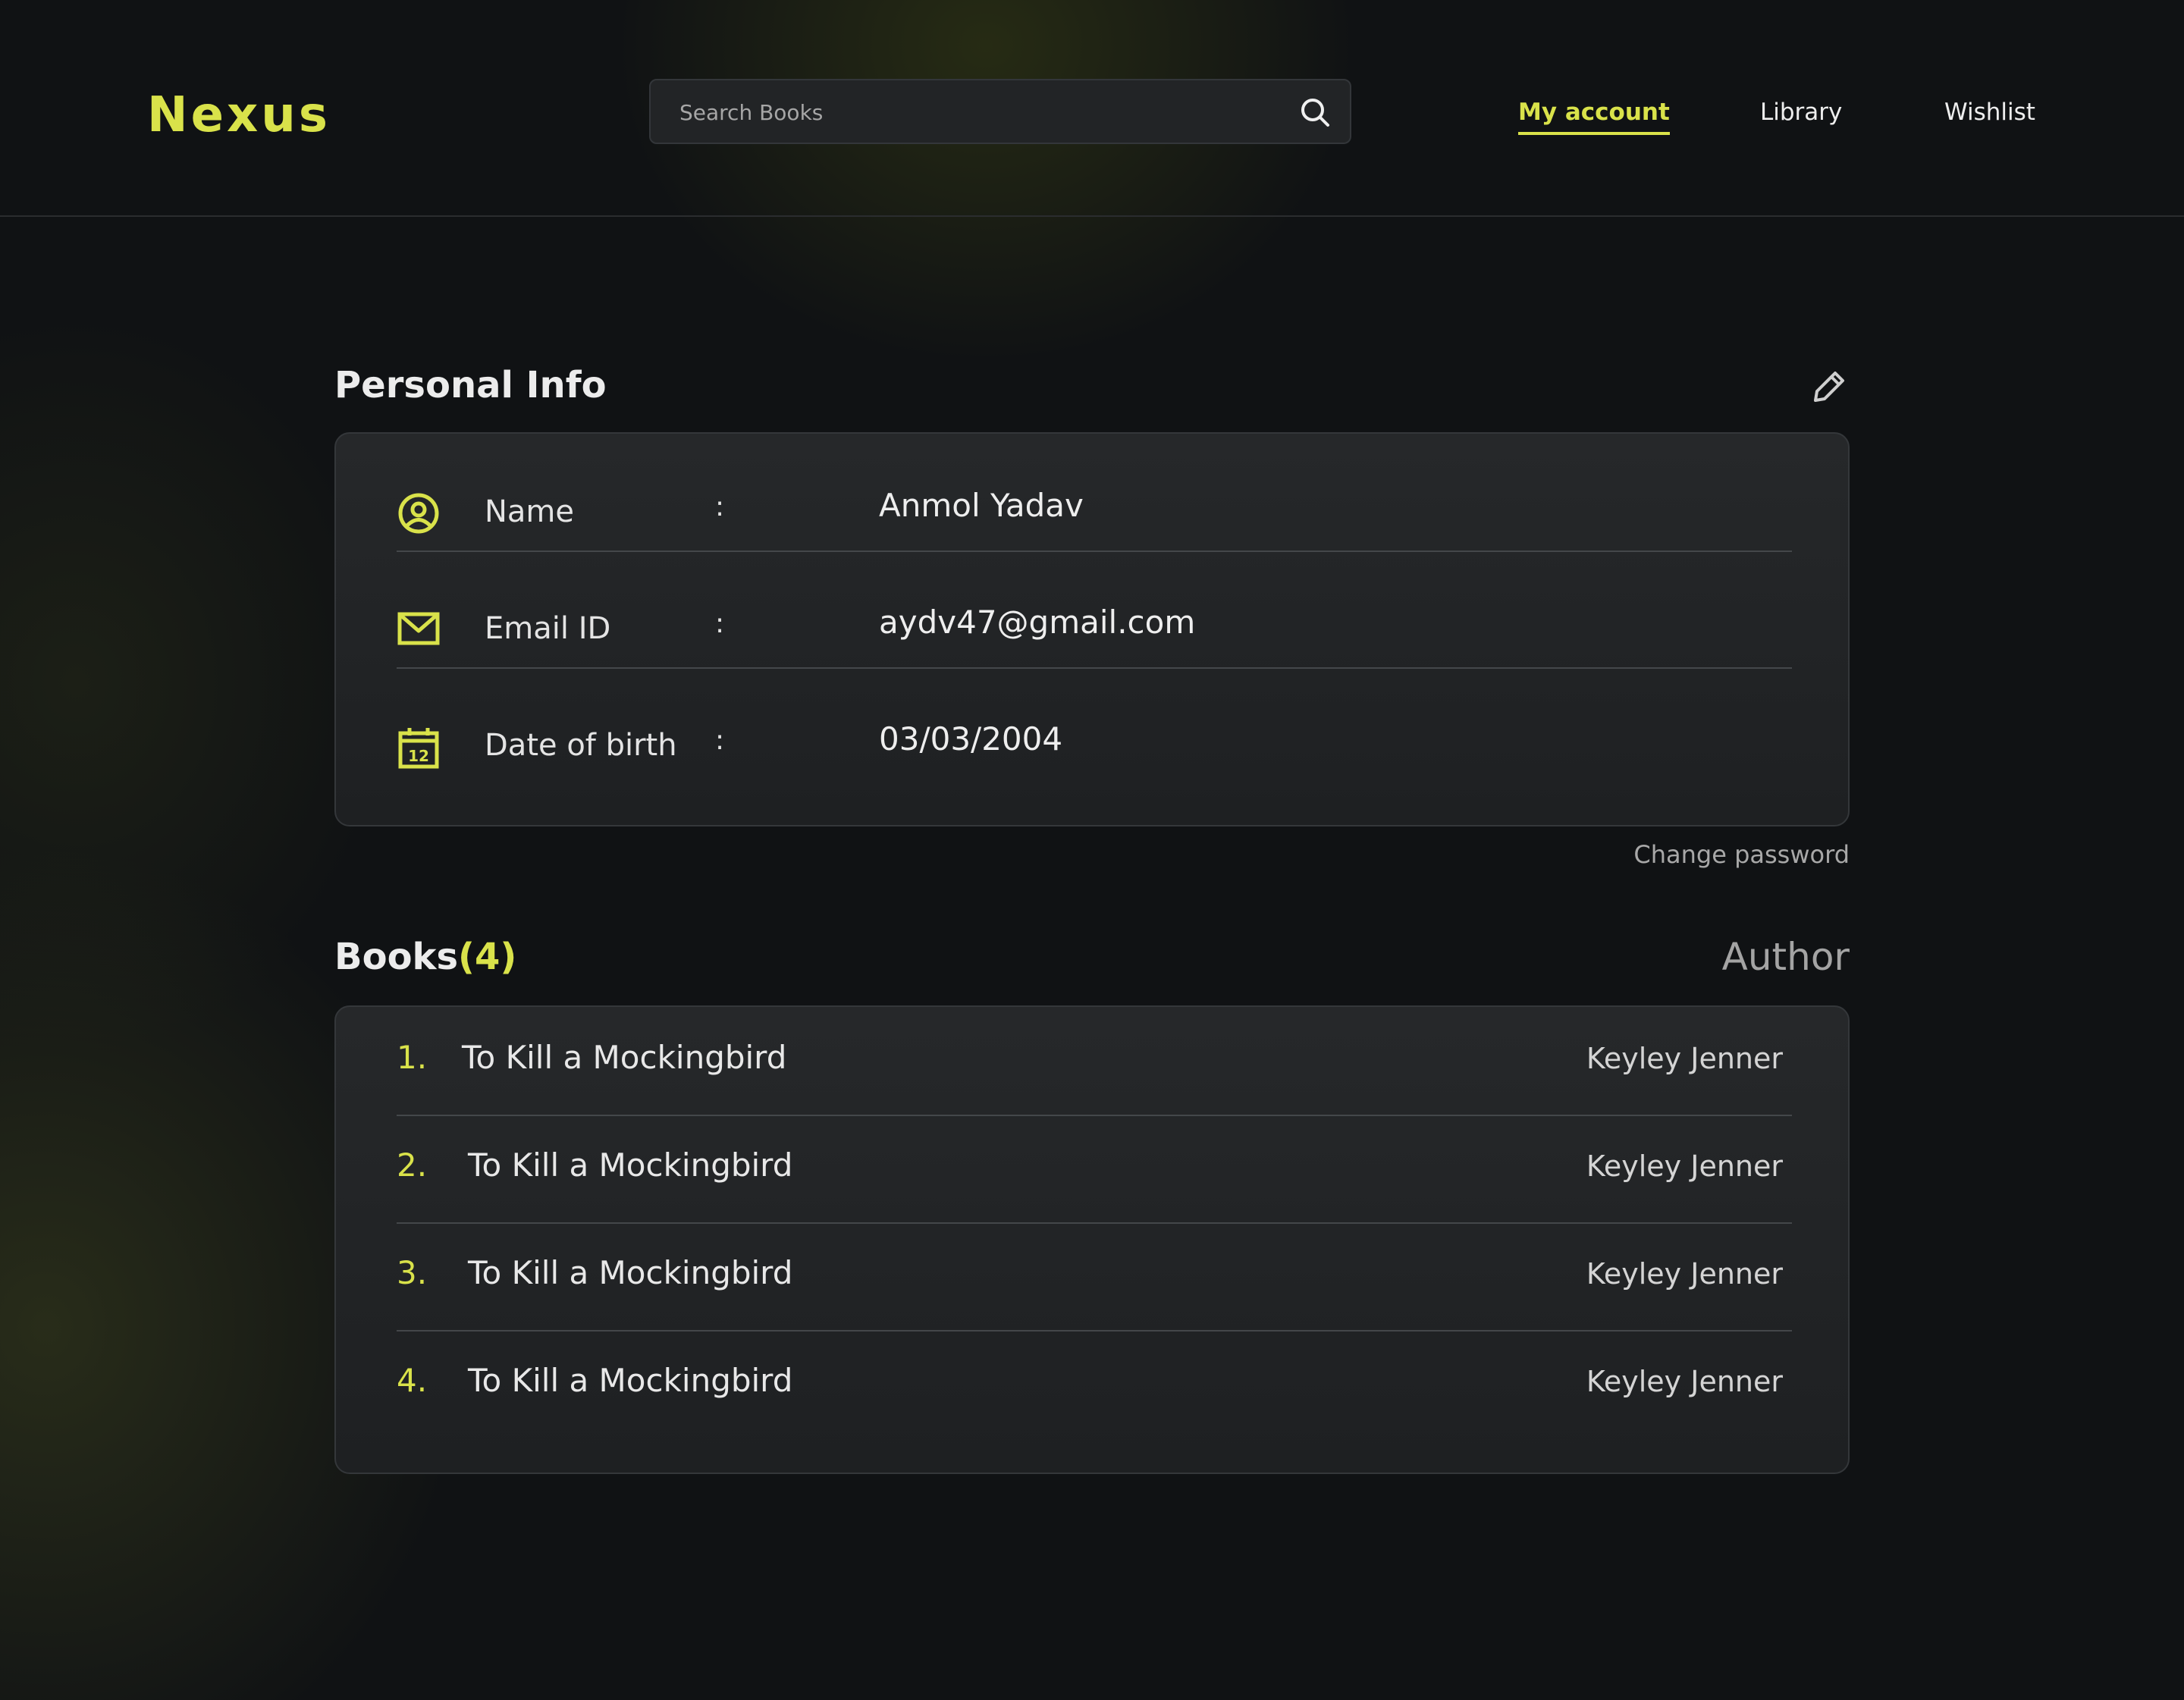 The image size is (2184, 1700). What do you see at coordinates (412, 1380) in the screenshot?
I see `book-number: 4.` at bounding box center [412, 1380].